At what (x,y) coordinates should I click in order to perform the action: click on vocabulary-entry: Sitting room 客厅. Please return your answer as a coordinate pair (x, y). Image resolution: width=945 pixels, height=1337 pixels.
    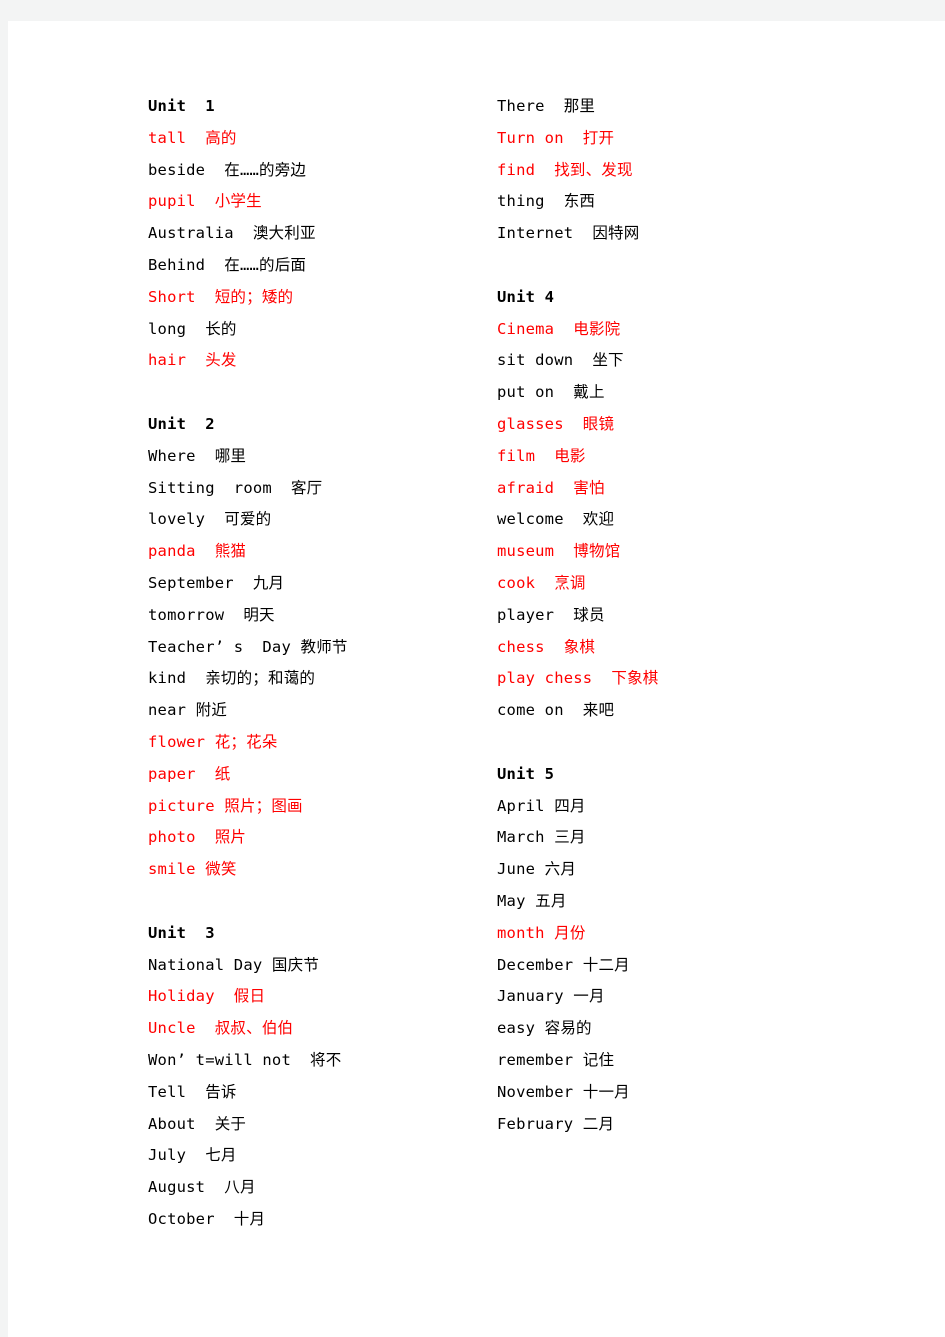
    Looking at the image, I should click on (235, 487).